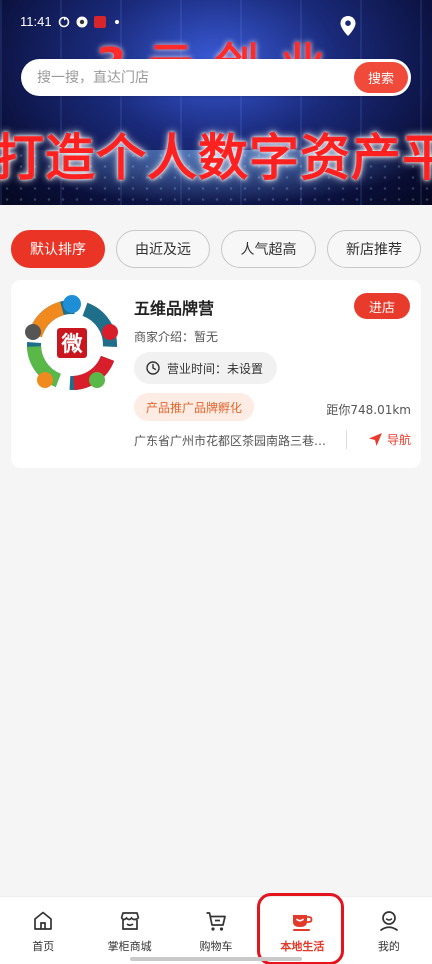 The height and width of the screenshot is (964, 432). What do you see at coordinates (374, 249) in the screenshot?
I see `filter-new-stores: 新店推荐` at bounding box center [374, 249].